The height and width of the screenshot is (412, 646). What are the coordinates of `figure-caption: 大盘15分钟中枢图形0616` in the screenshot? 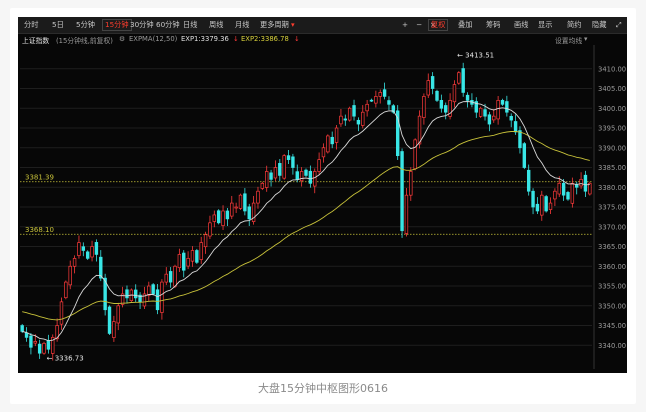 It's located at (323, 388).